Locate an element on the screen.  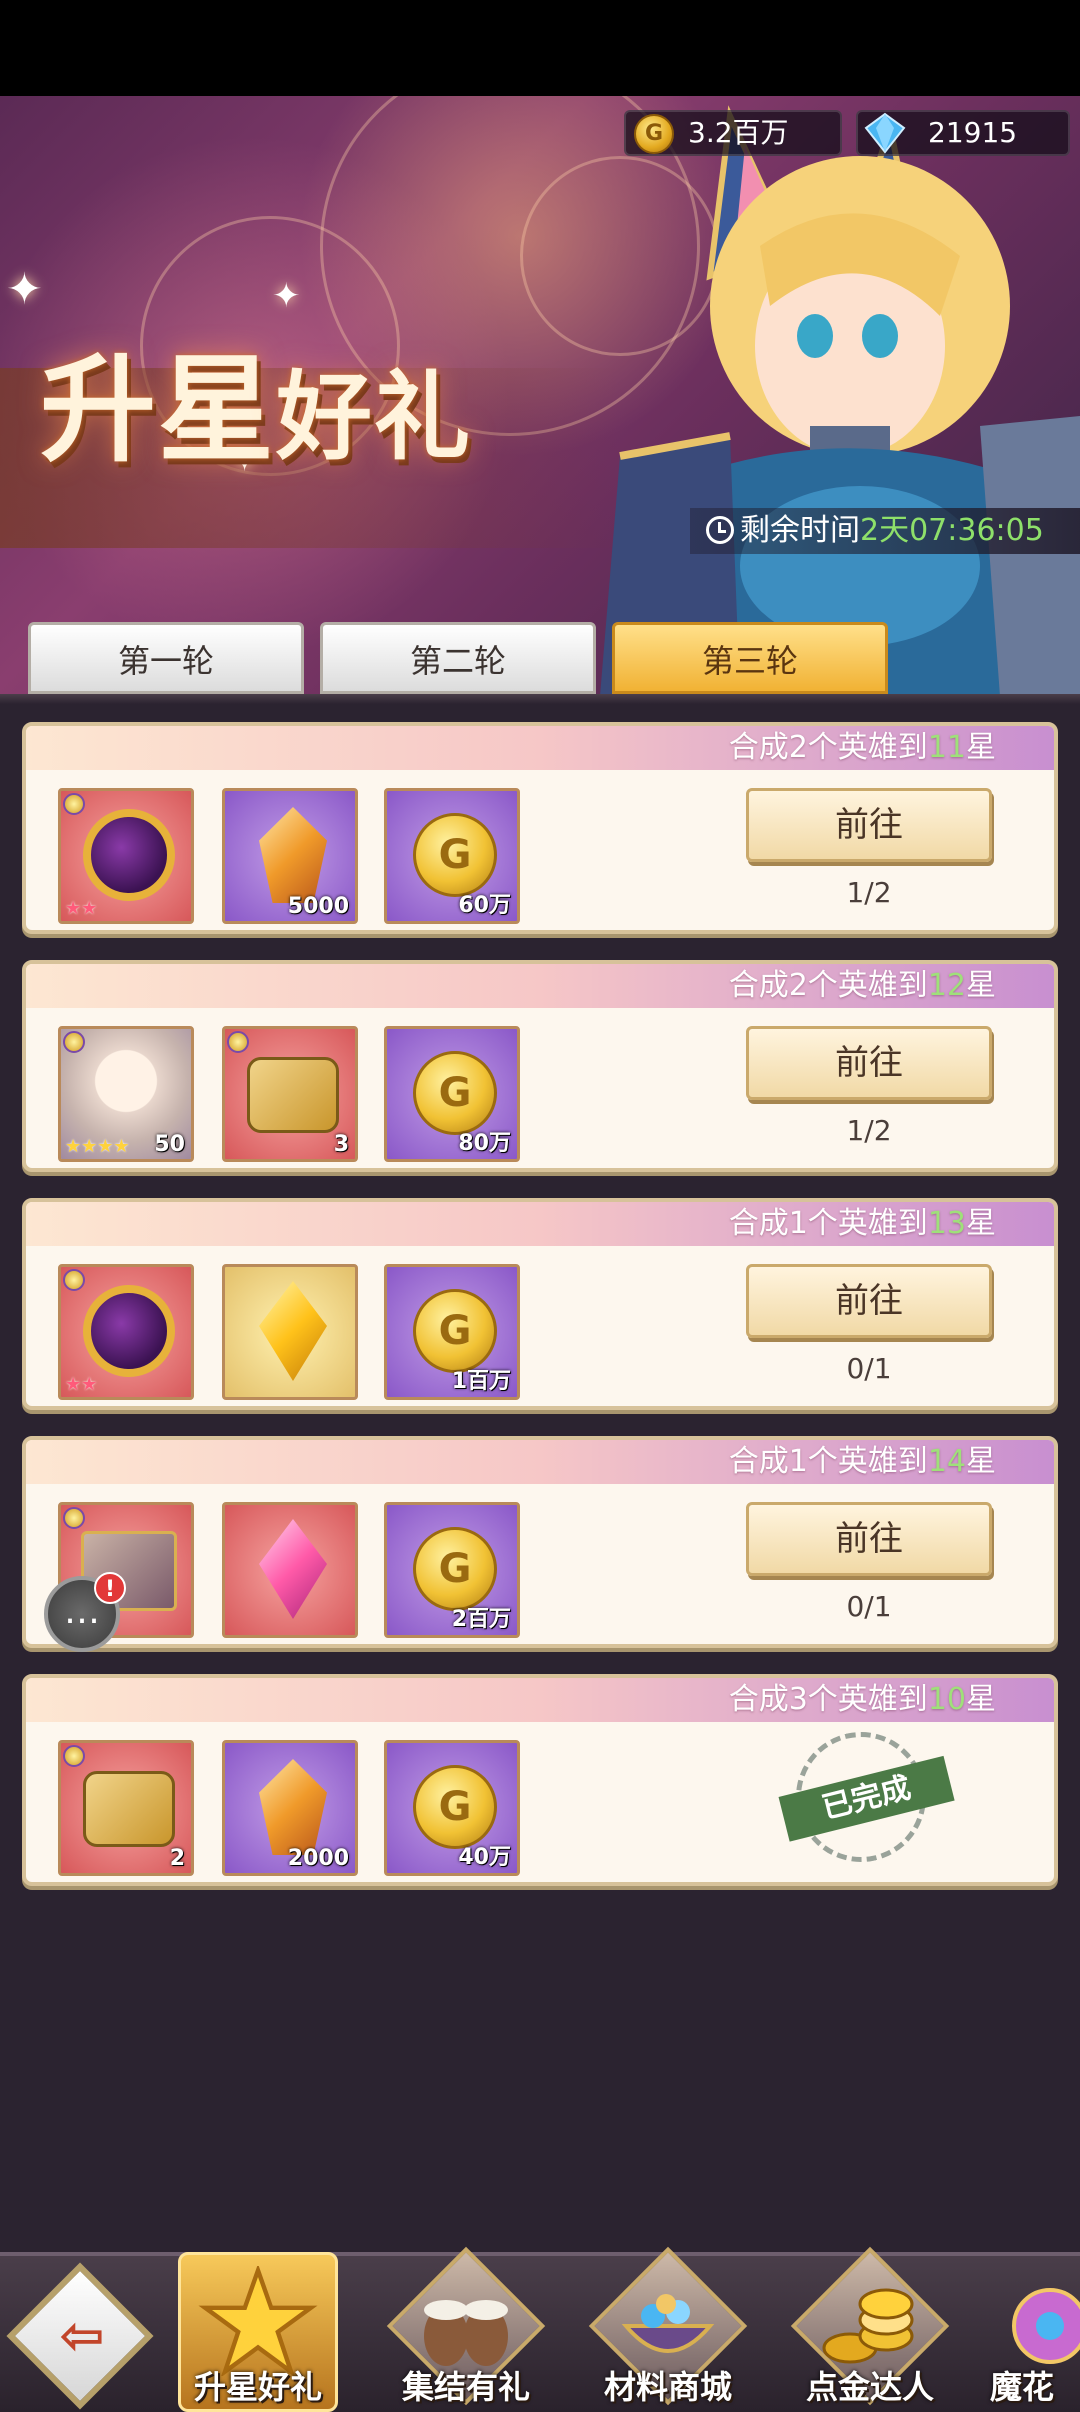
reward-item: 5000 is located at coordinates (290, 856).